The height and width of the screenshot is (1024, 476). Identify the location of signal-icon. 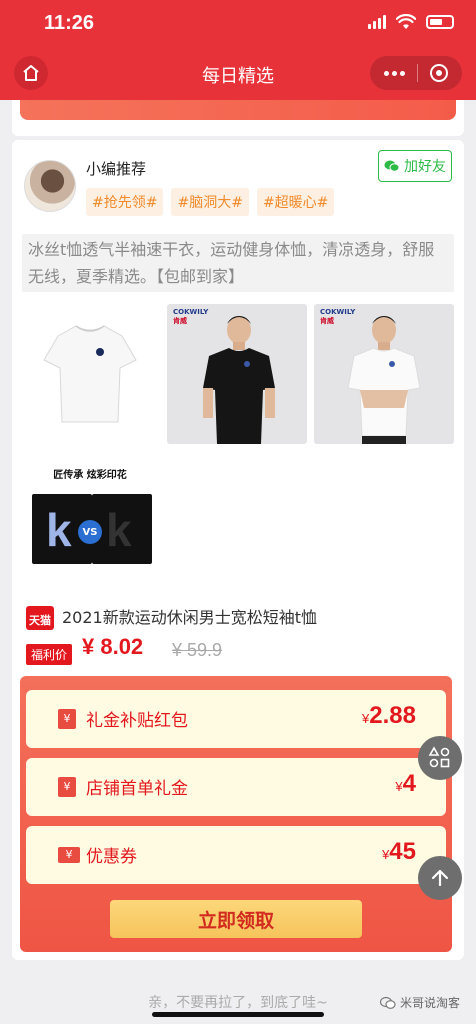
(377, 22).